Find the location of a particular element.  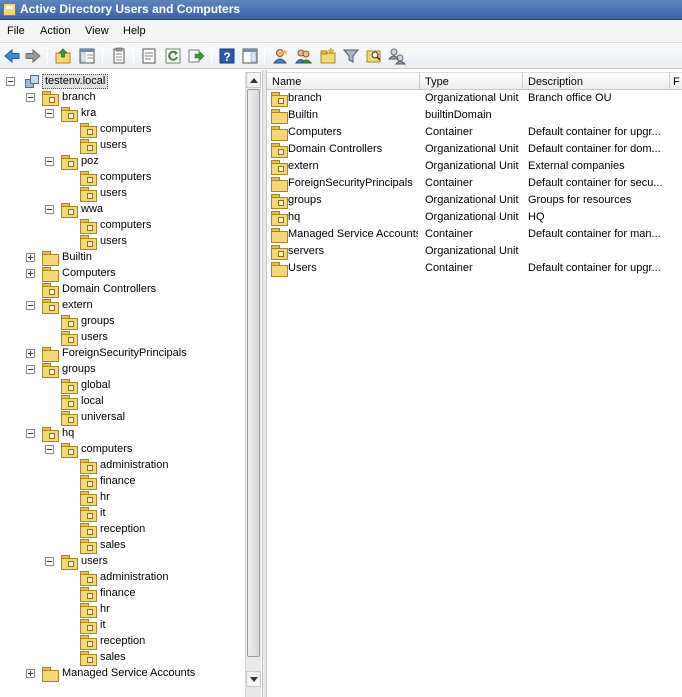

title-bar: Active Directory Users and Computers is located at coordinates (341, 10).